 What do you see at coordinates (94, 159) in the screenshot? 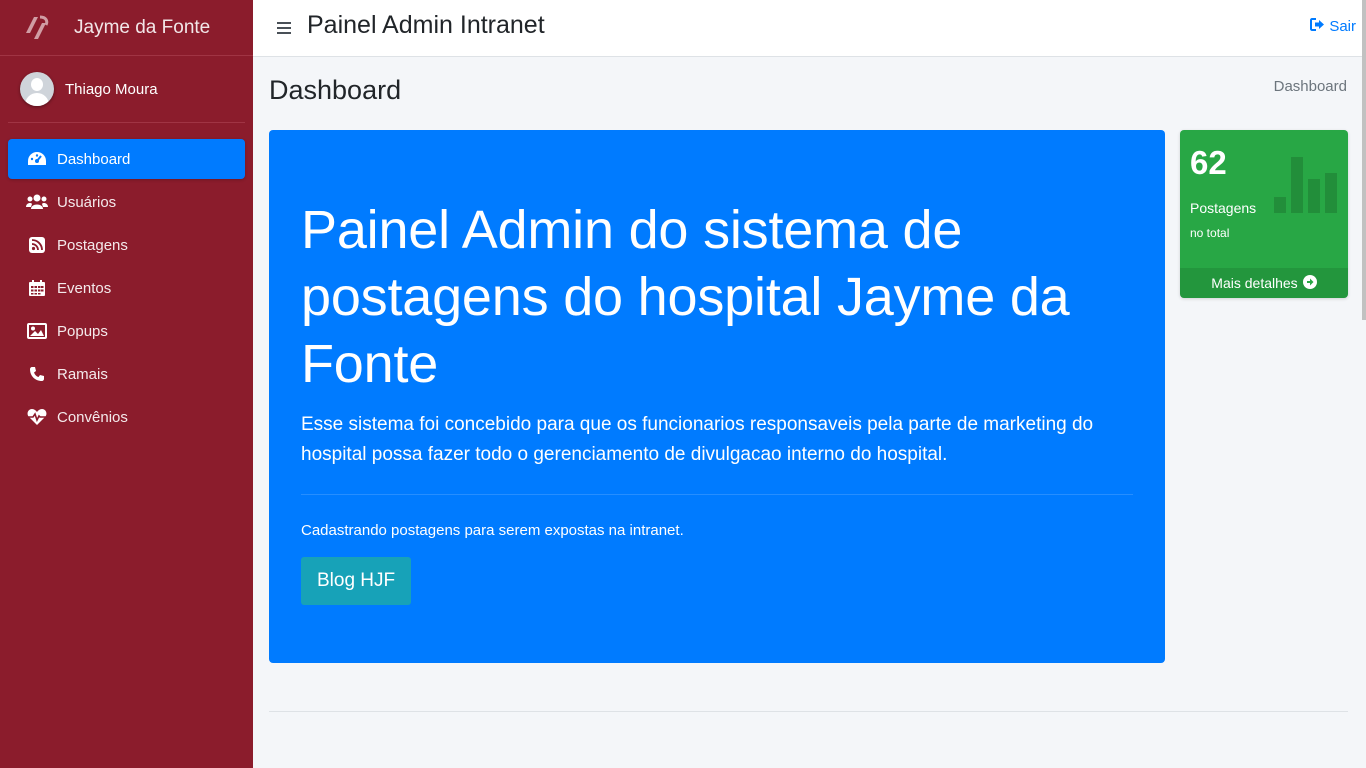
I see `sidebar-item-label: Dashboard` at bounding box center [94, 159].